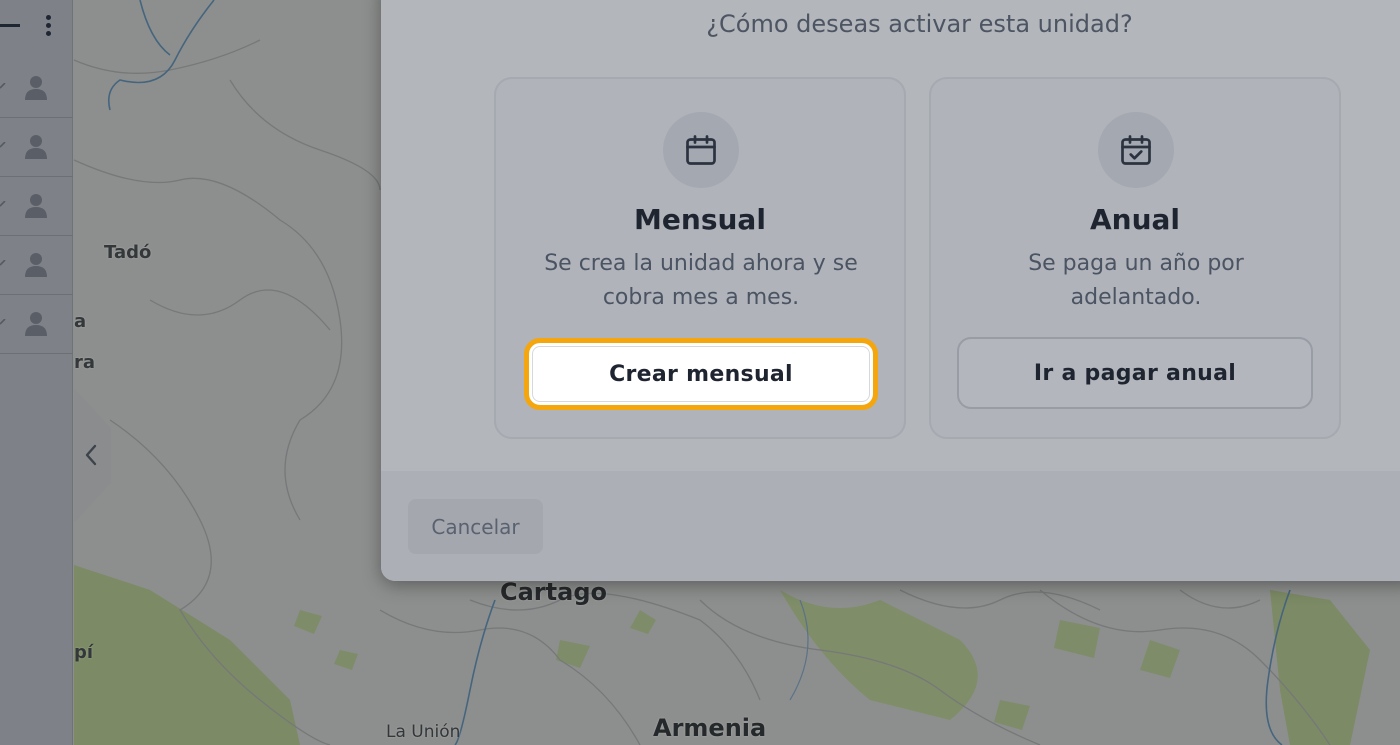 The height and width of the screenshot is (745, 1400). I want to click on sidebar-toolbar, so click(36, 29).